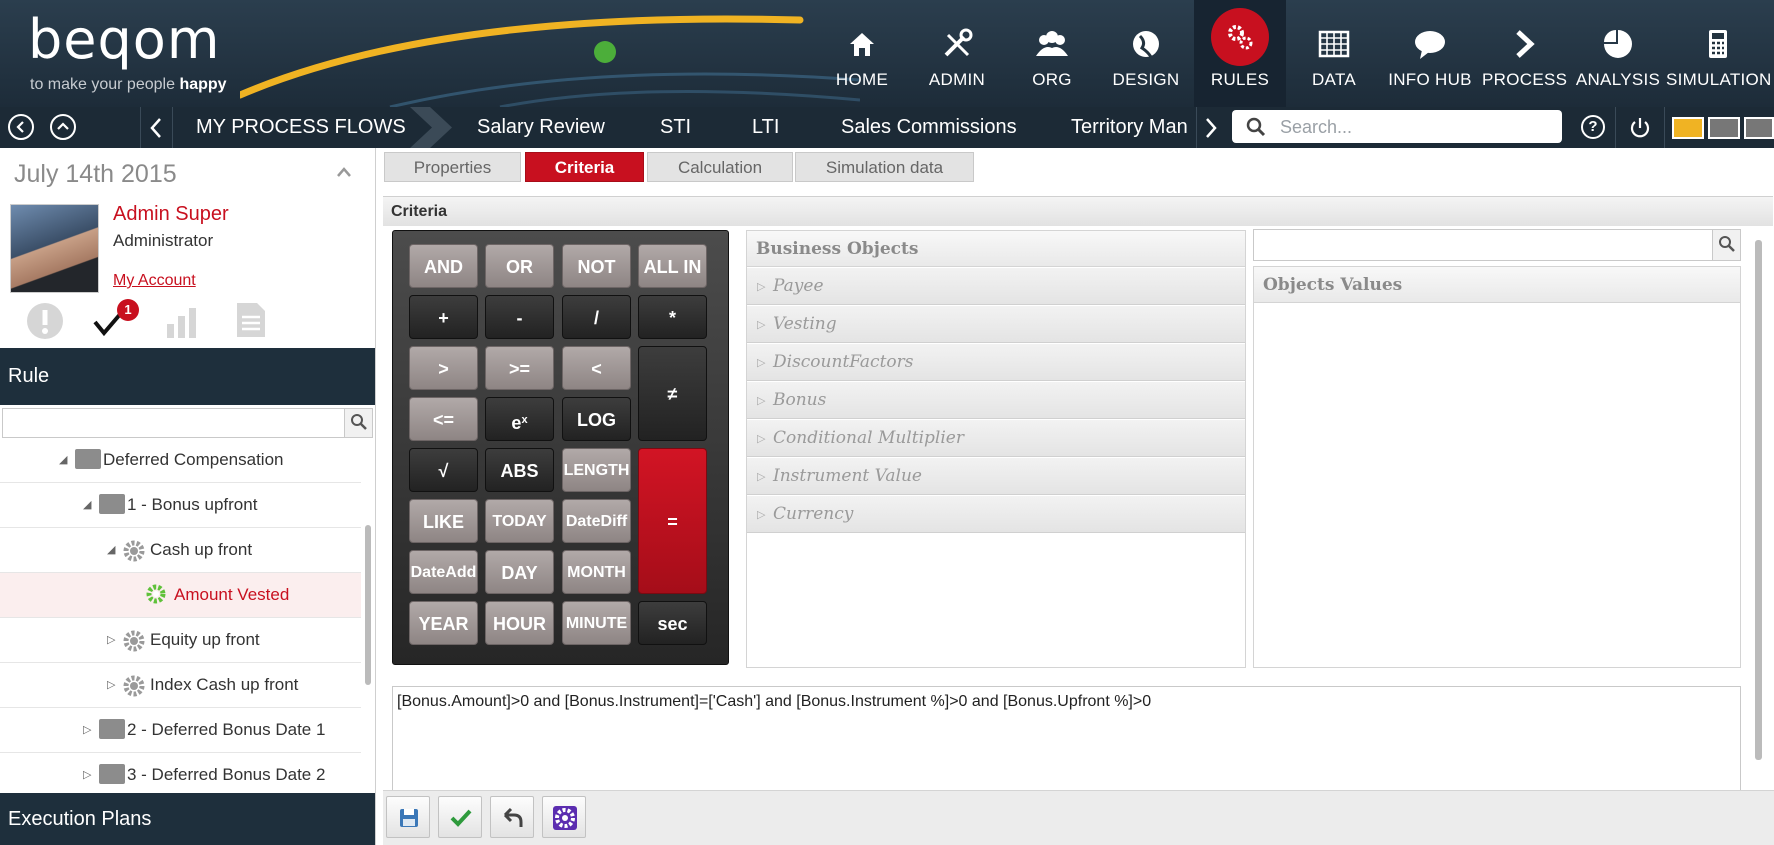 The width and height of the screenshot is (1774, 845). What do you see at coordinates (45, 321) in the screenshot?
I see `alert-icon` at bounding box center [45, 321].